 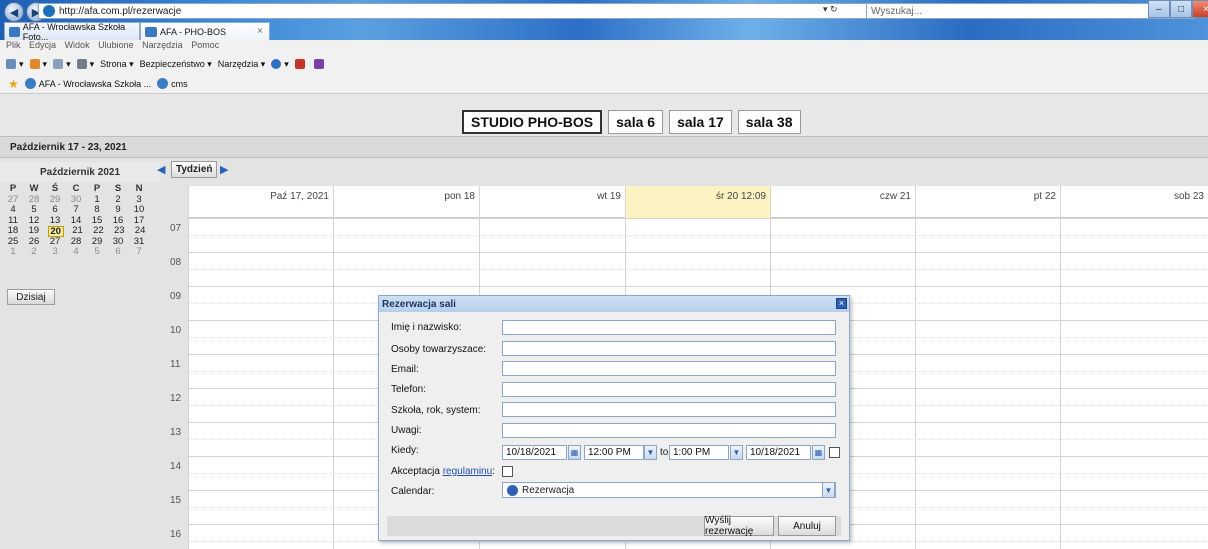 I want to click on name-input, so click(x=669, y=327).